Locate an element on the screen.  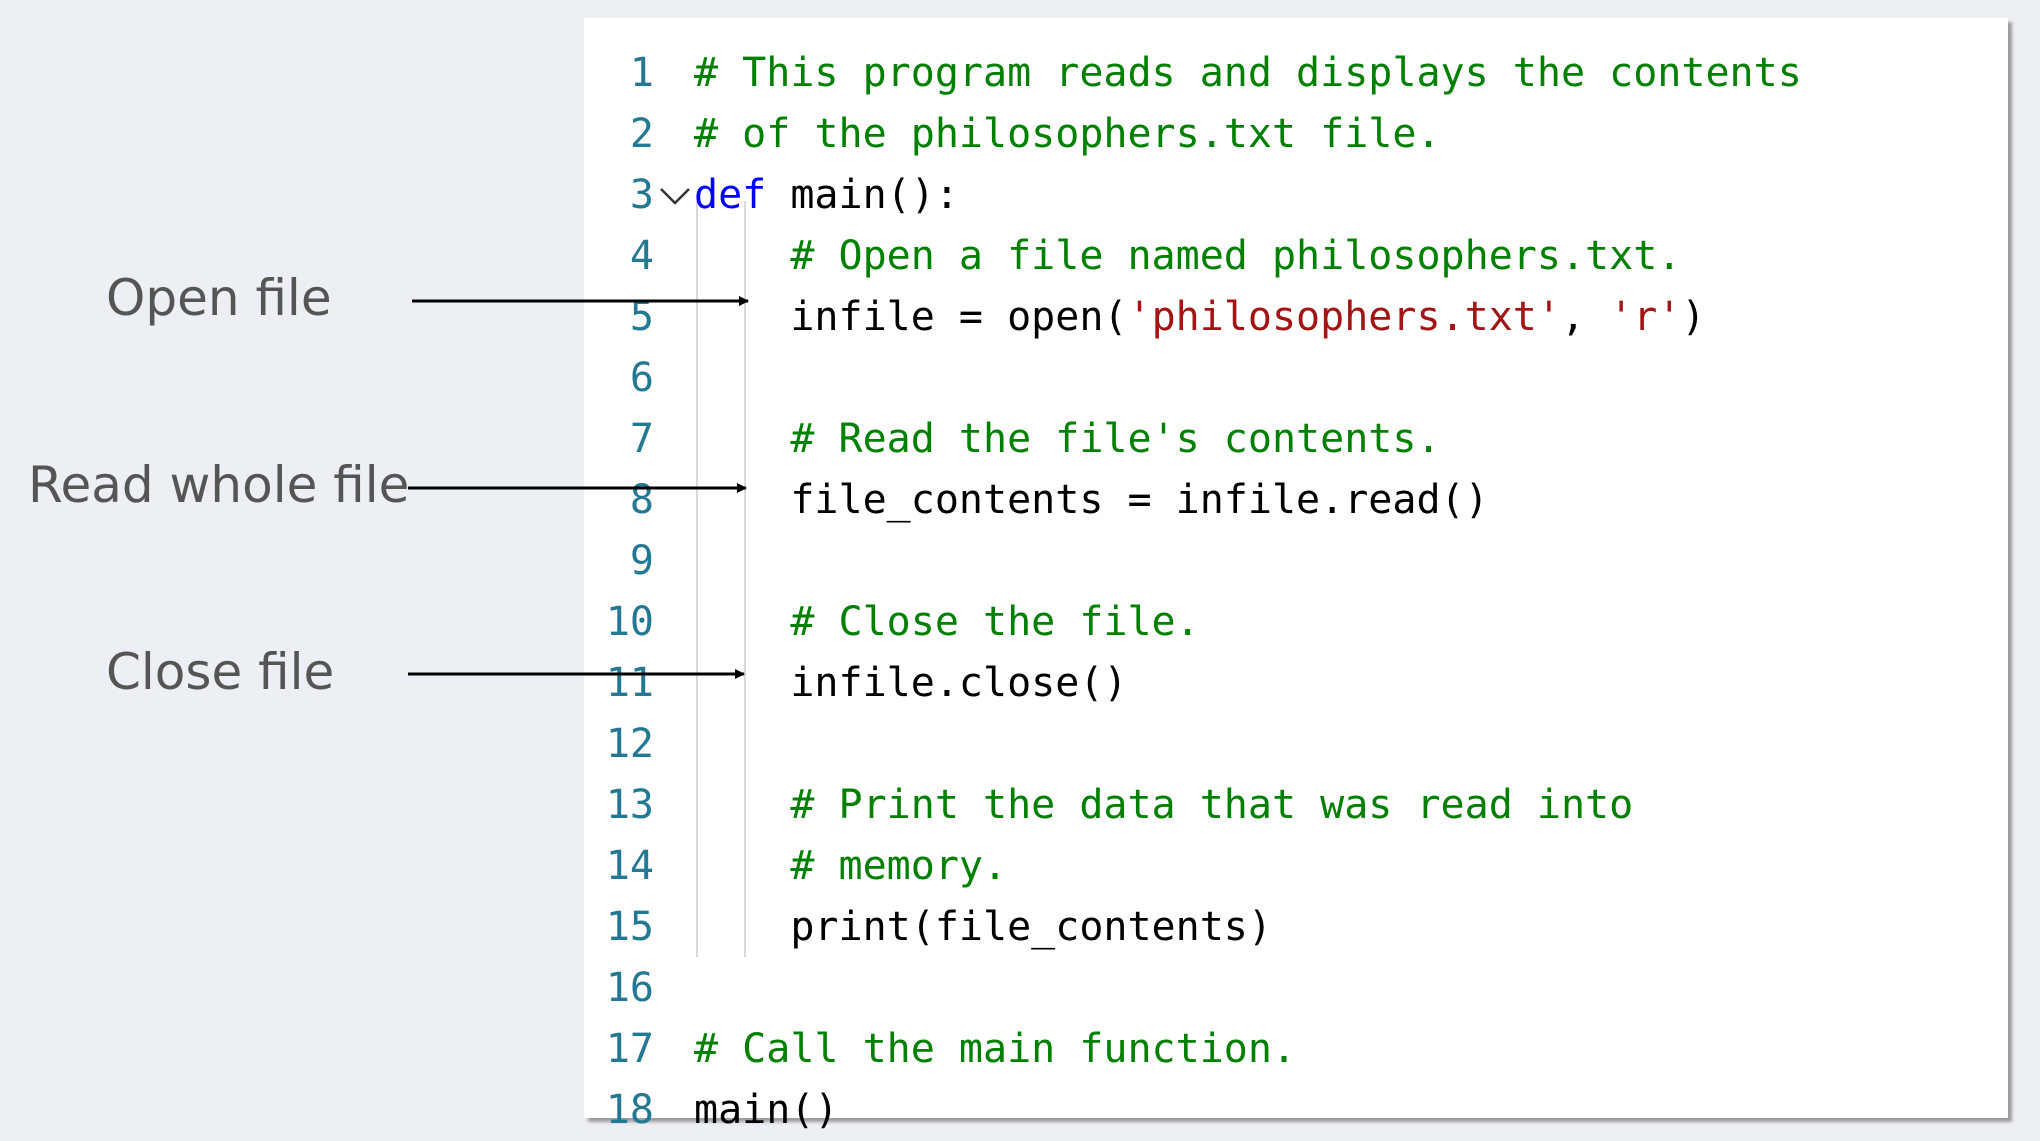
code-token-comment: # of the philosophers.txt file. is located at coordinates (1067, 134).